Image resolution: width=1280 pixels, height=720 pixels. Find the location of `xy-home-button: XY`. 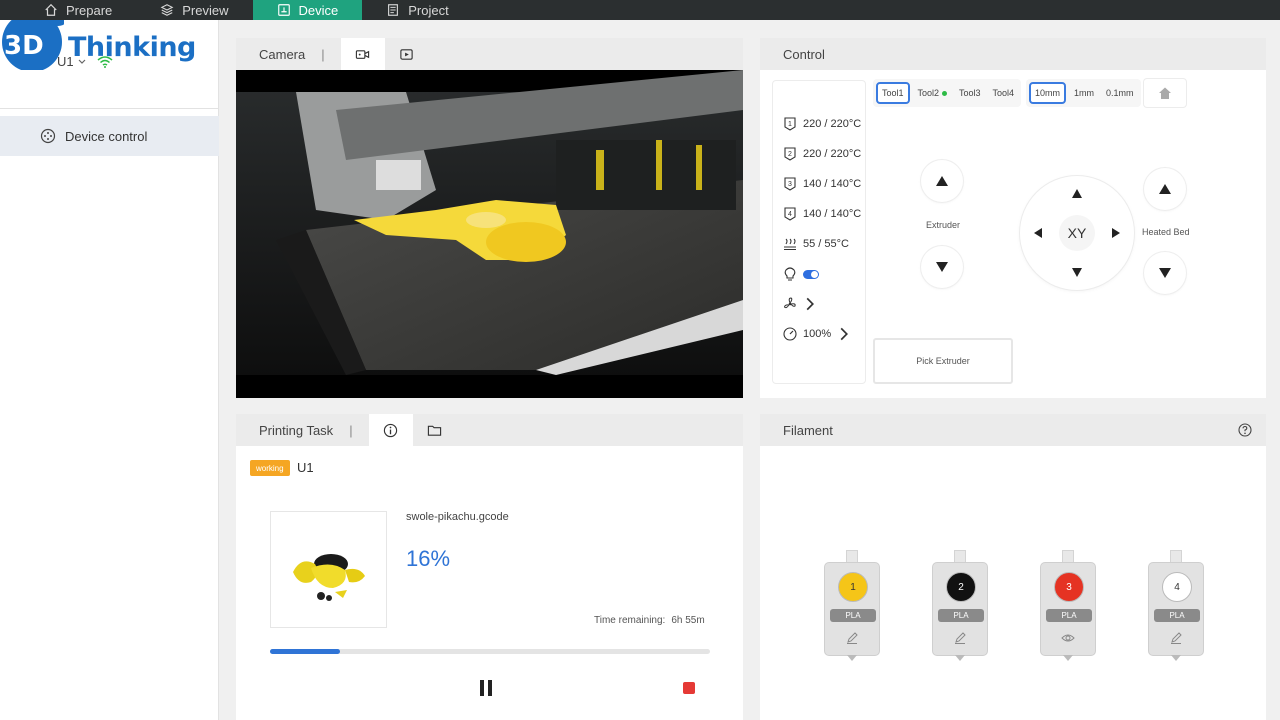

xy-home-button: XY is located at coordinates (1077, 233).